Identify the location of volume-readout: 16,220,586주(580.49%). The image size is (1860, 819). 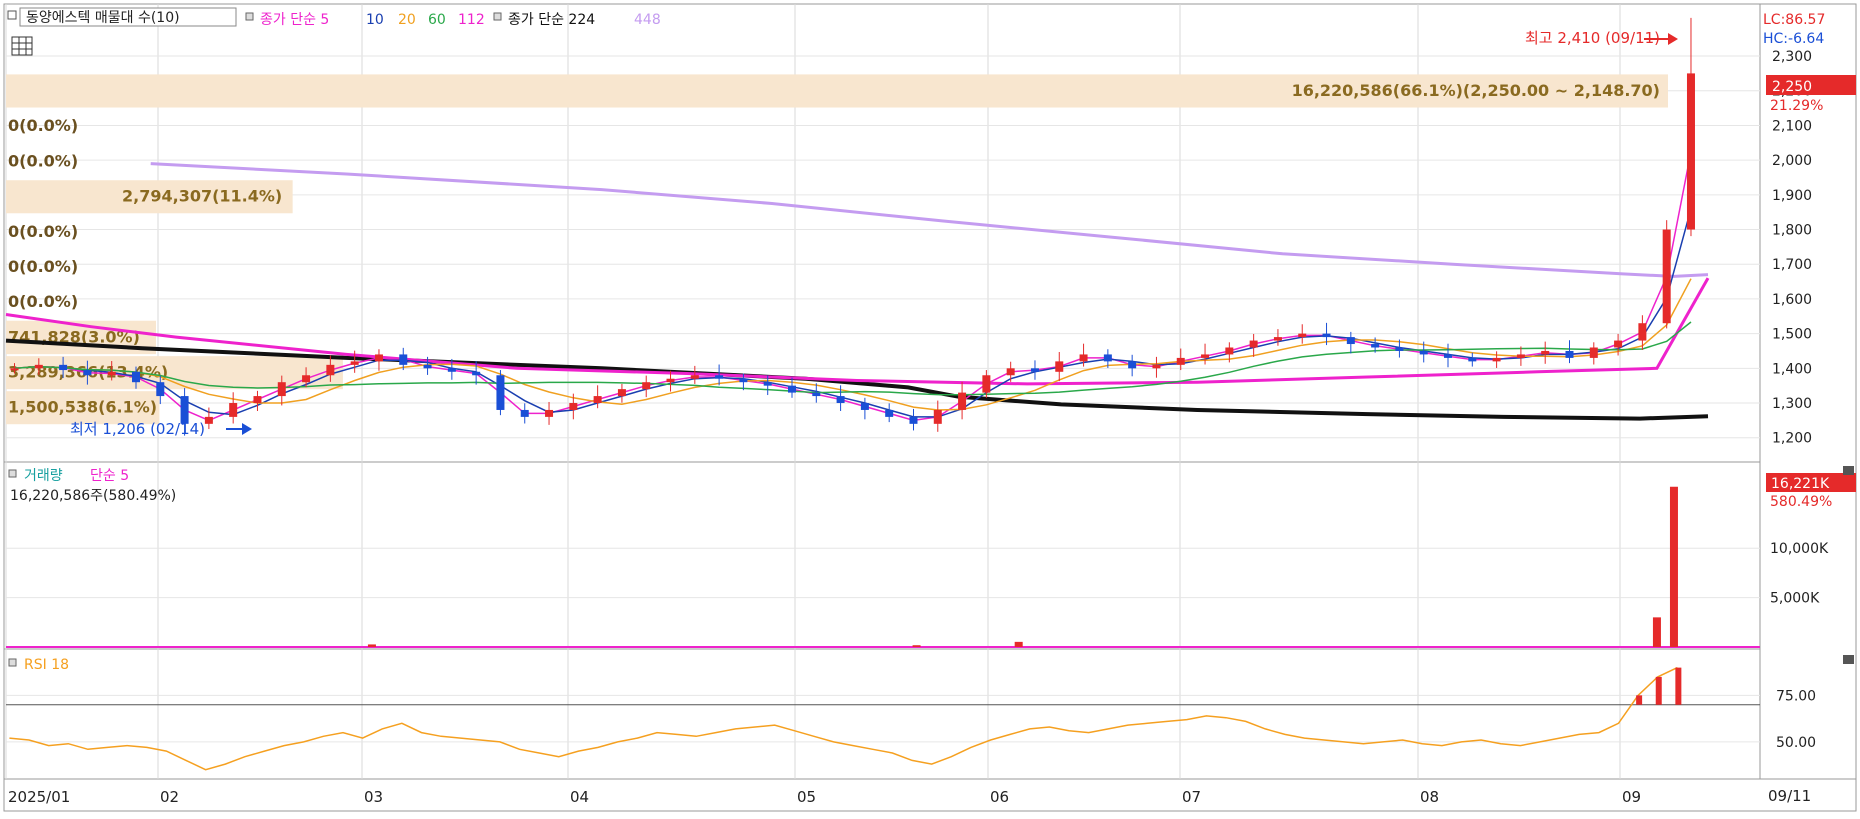
(93, 496).